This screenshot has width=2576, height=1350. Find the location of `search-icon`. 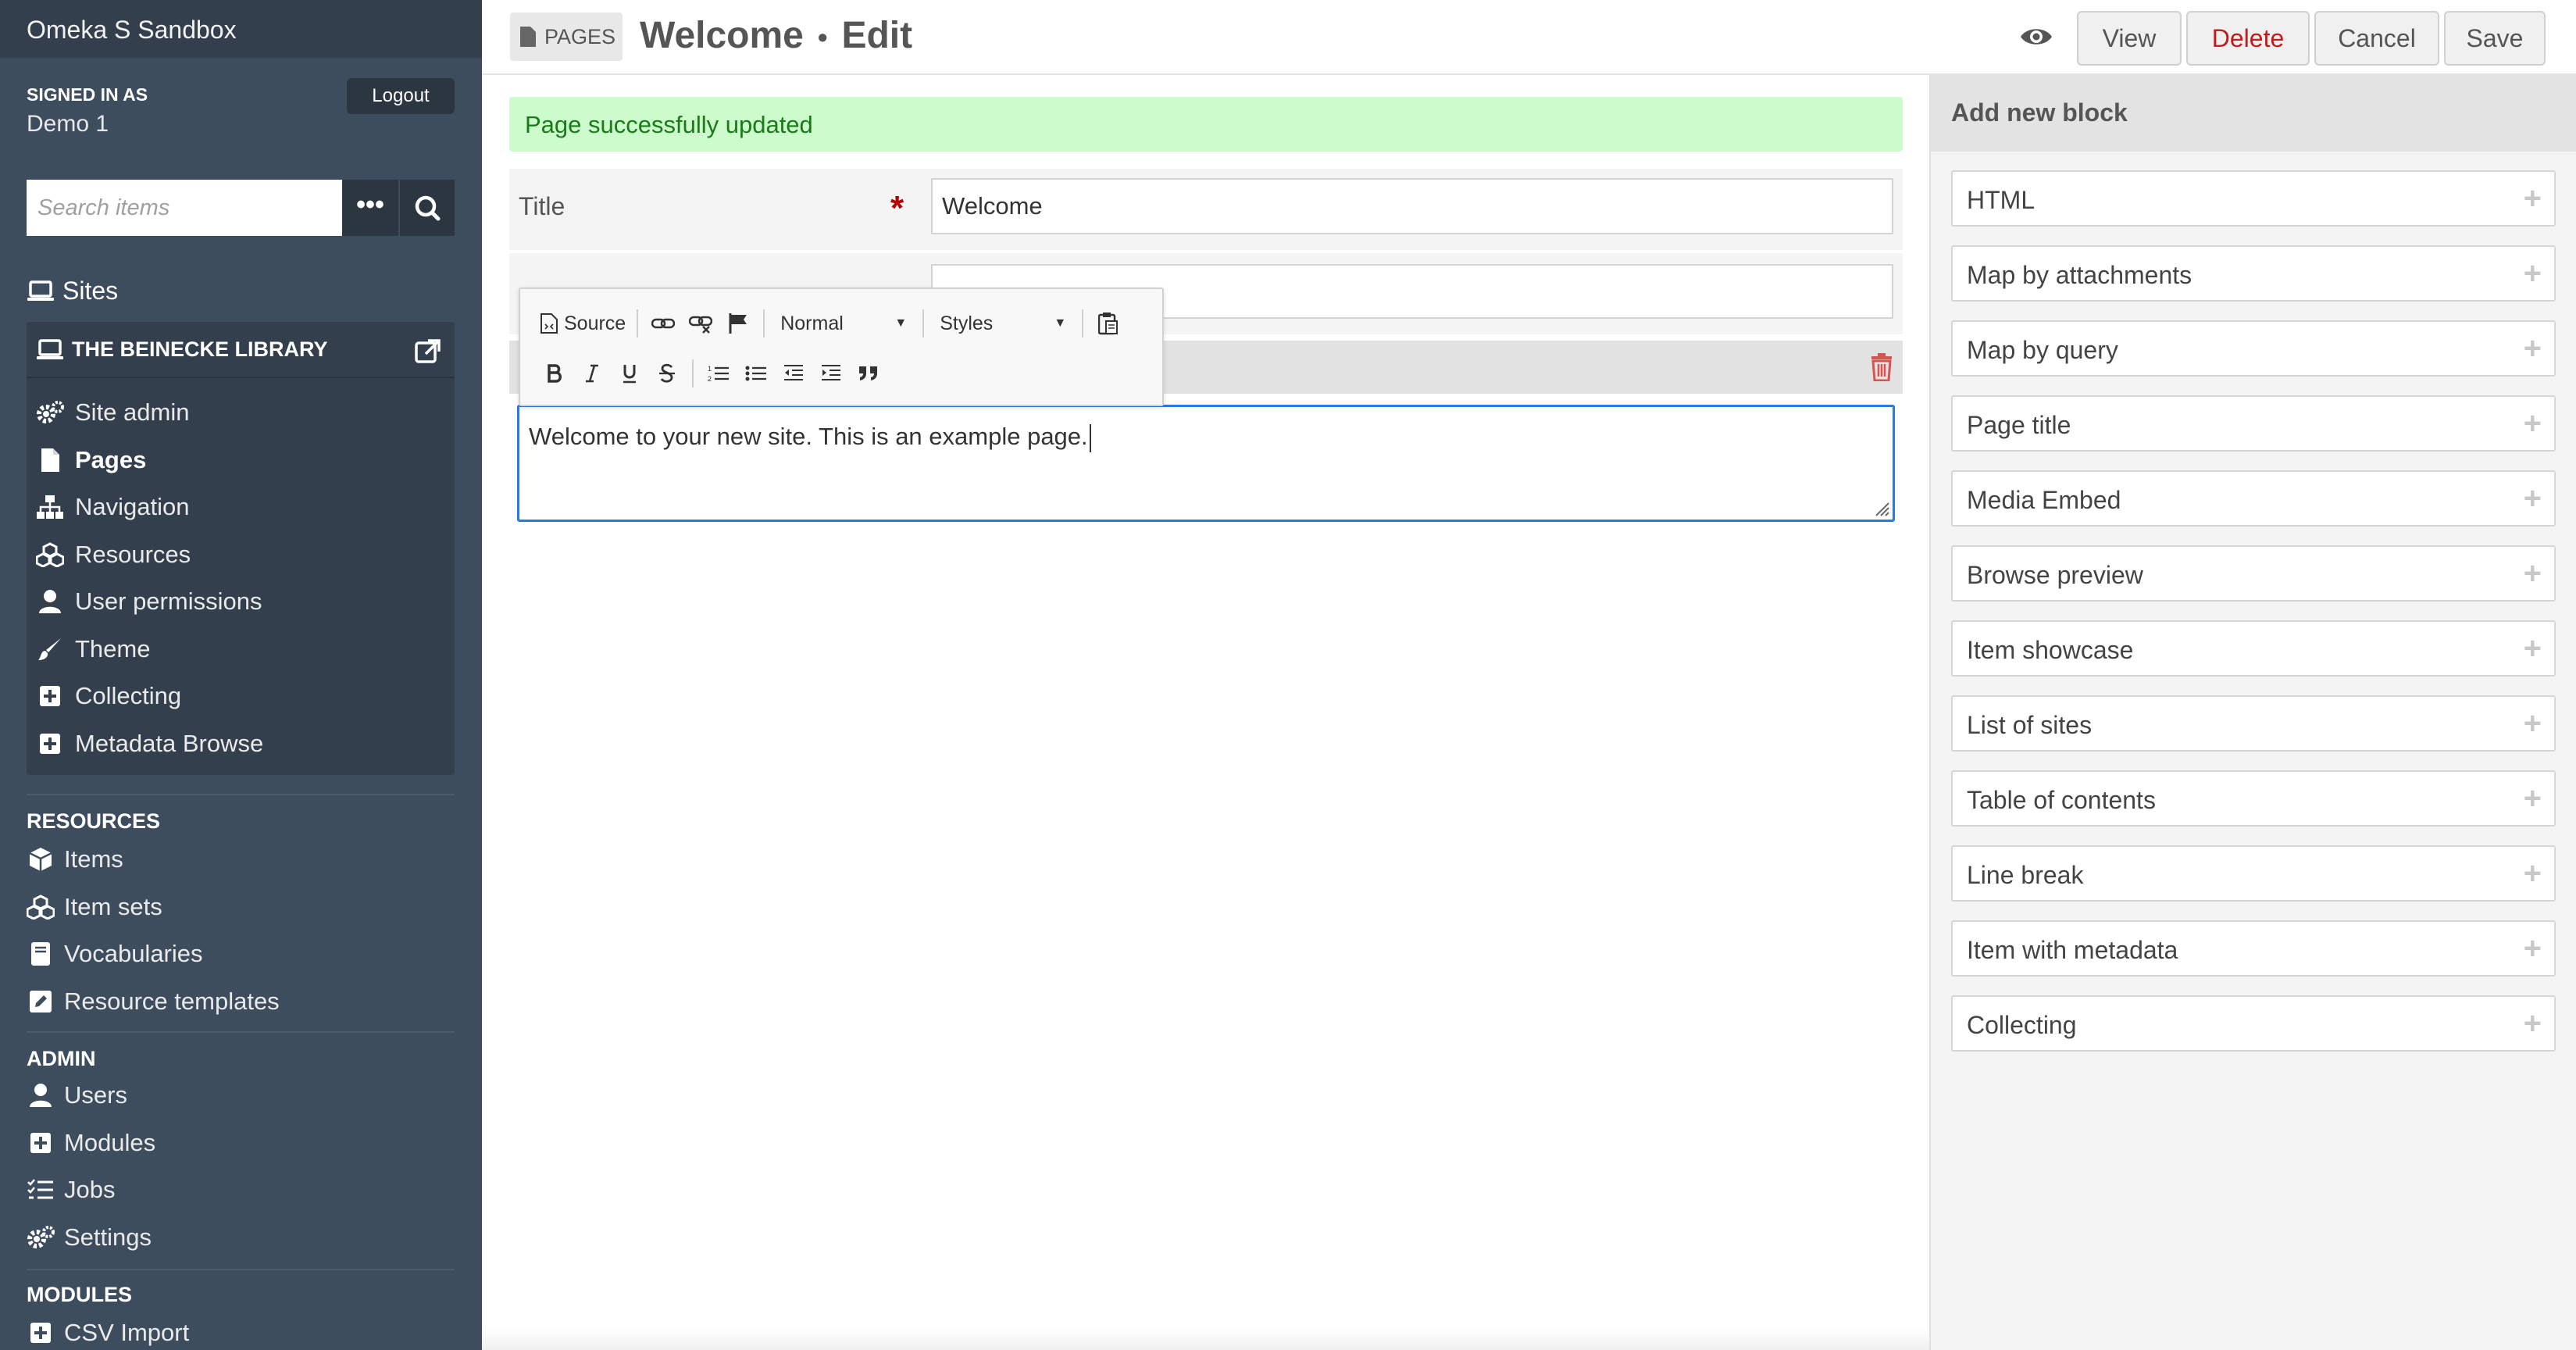

search-icon is located at coordinates (428, 208).